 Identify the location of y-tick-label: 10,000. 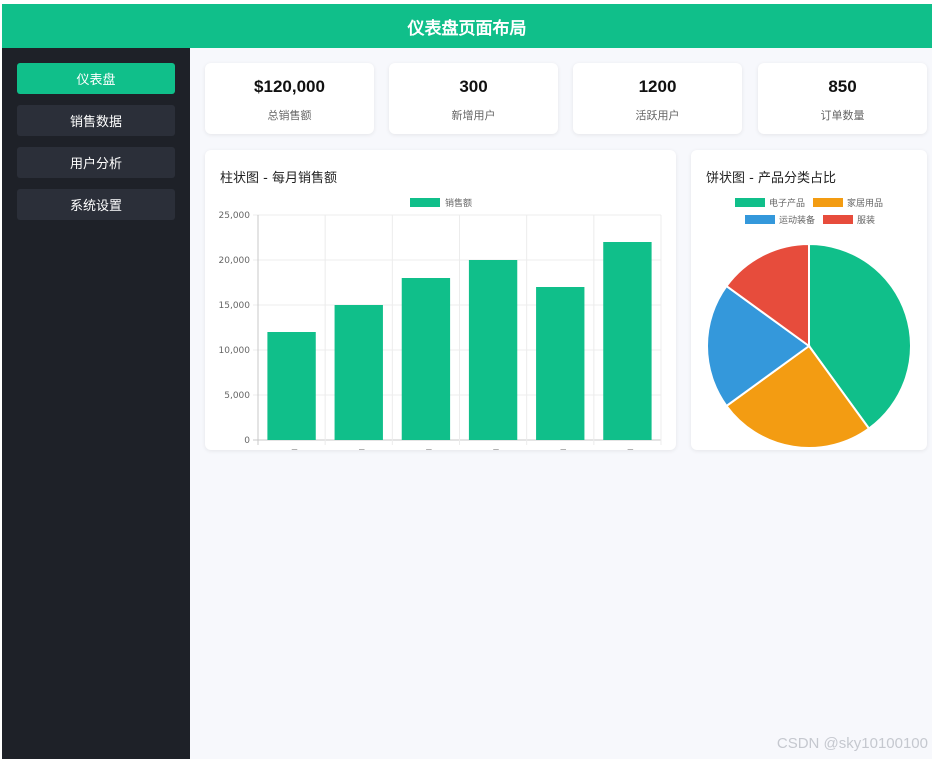
(235, 351).